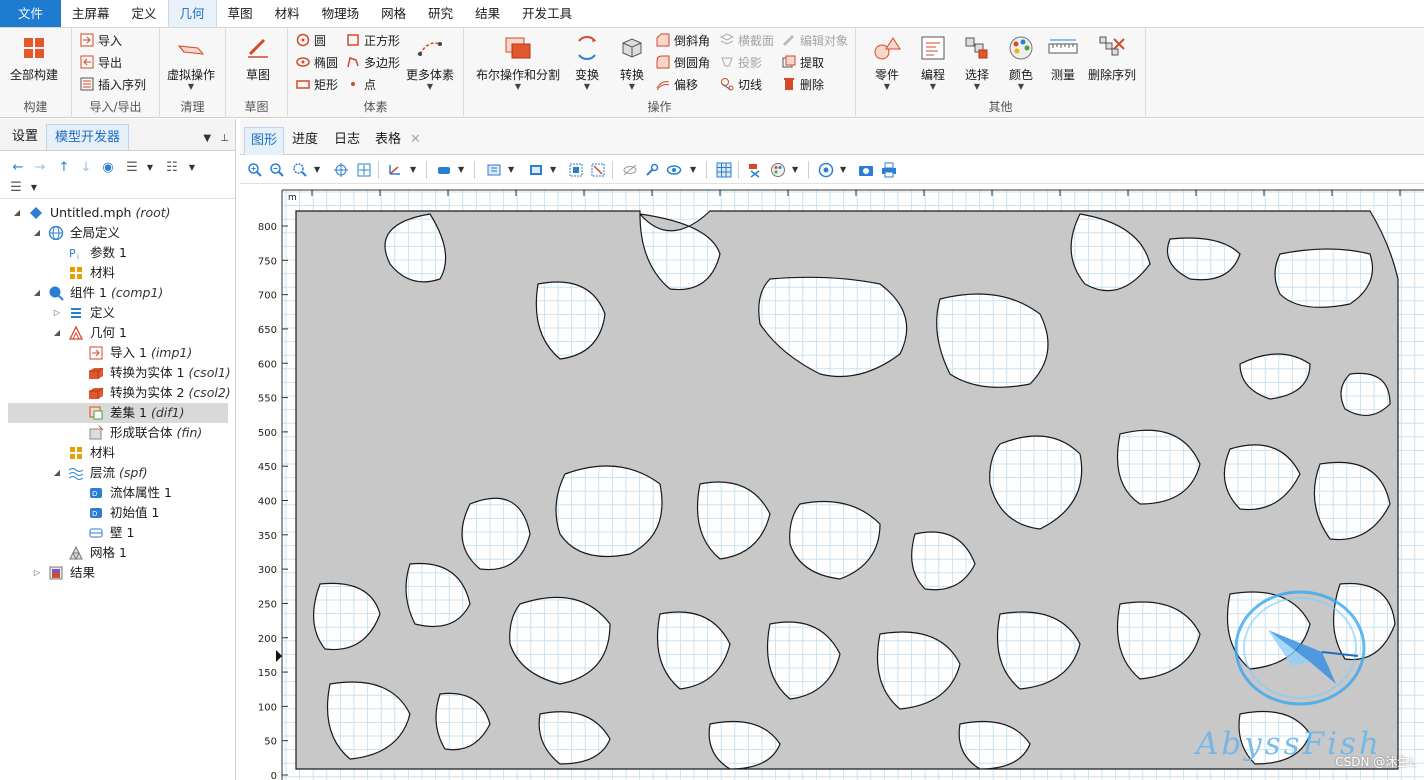  What do you see at coordinates (118, 513) in the screenshot?
I see `tree-node: D 初始值 1` at bounding box center [118, 513].